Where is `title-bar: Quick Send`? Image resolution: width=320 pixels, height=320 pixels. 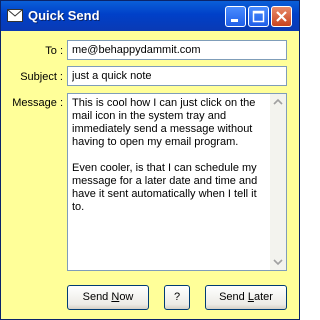
title-bar: Quick Send is located at coordinates (150, 16).